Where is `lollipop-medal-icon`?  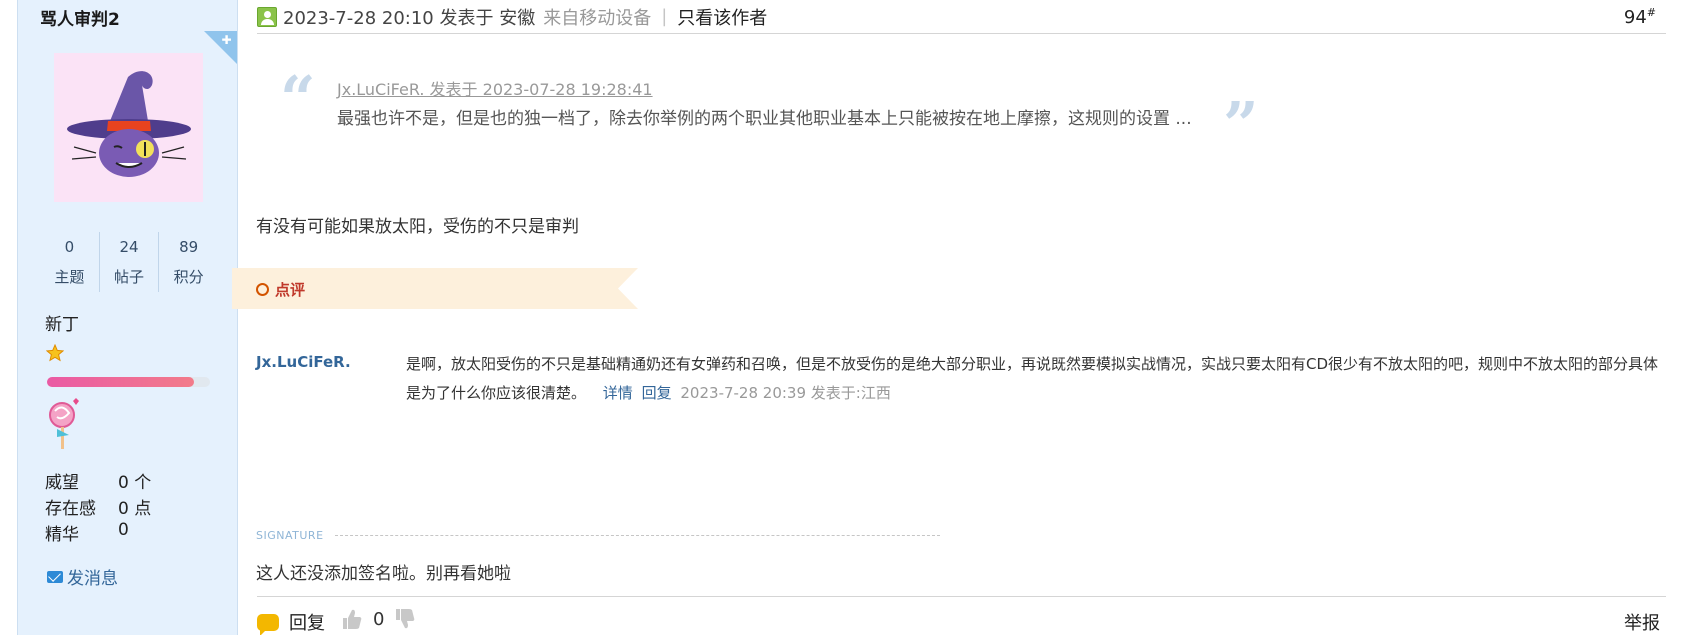
lollipop-medal-icon is located at coordinates (64, 424).